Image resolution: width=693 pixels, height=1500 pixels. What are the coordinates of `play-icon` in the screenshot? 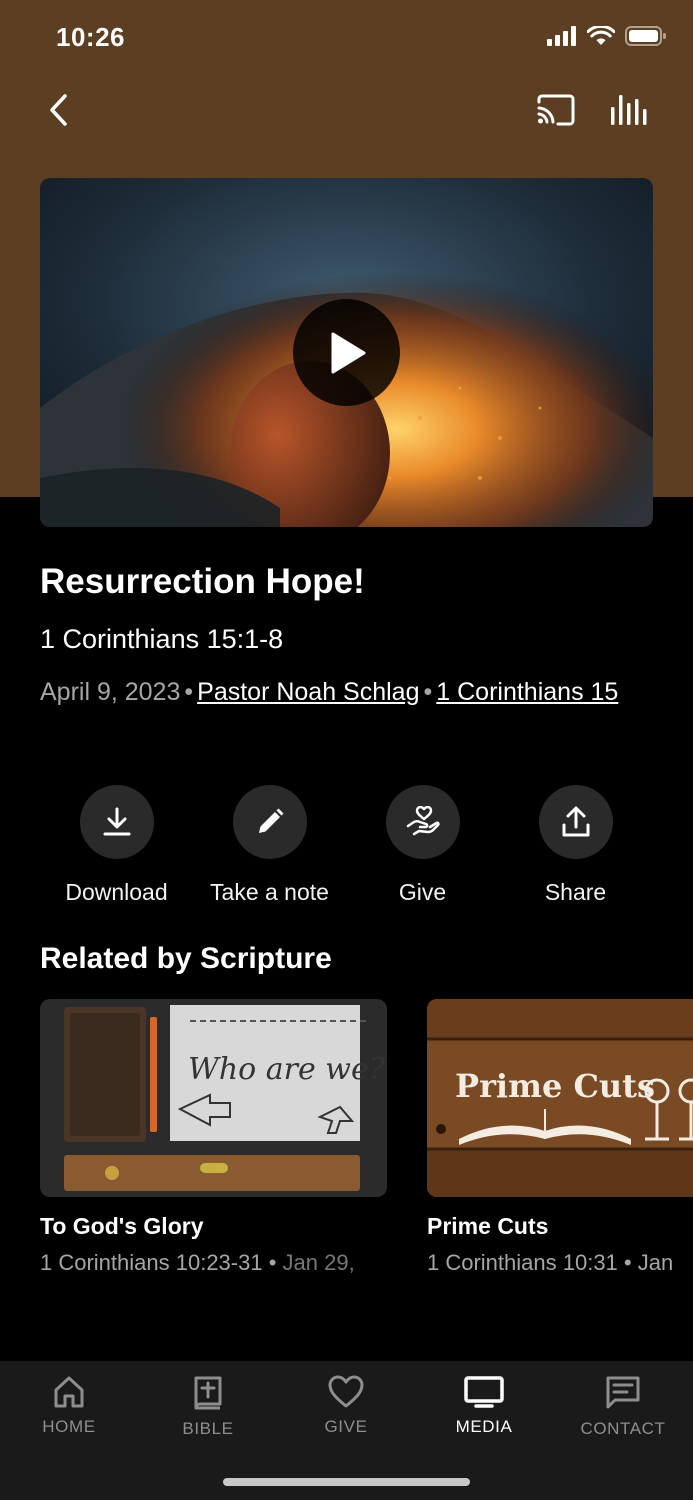 It's located at (348, 352).